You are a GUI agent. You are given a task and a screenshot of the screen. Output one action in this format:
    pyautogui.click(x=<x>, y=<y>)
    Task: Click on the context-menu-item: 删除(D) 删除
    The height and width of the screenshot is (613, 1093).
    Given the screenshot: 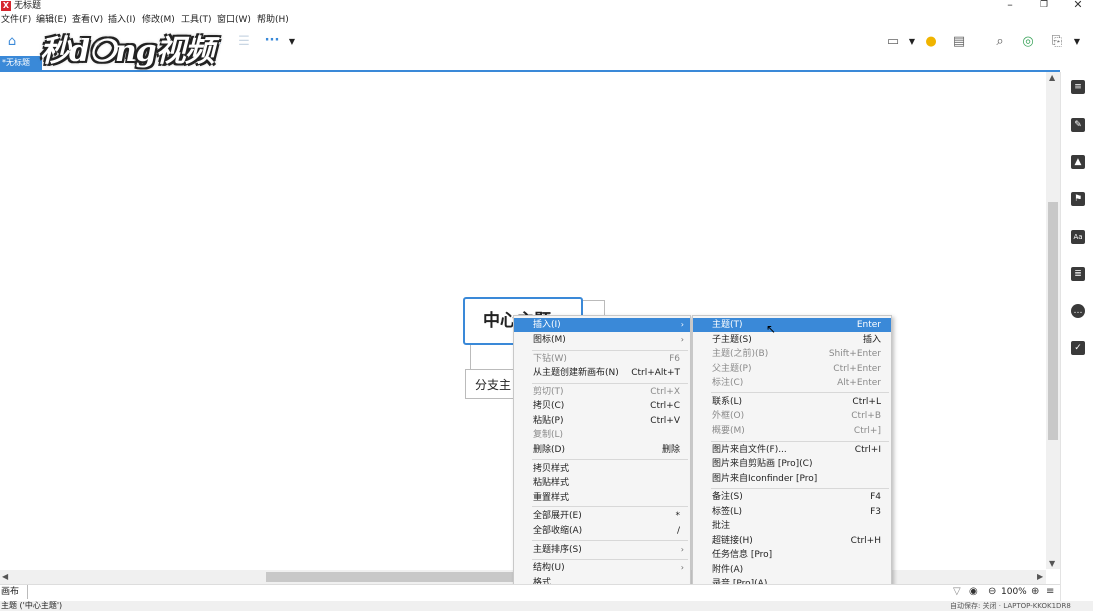 What is the action you would take?
    pyautogui.click(x=602, y=450)
    